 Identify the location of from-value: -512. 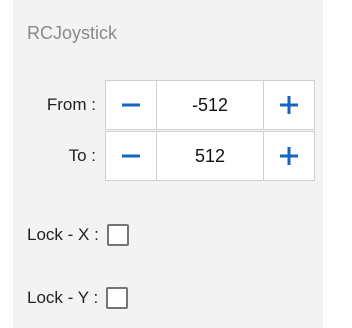
(210, 105).